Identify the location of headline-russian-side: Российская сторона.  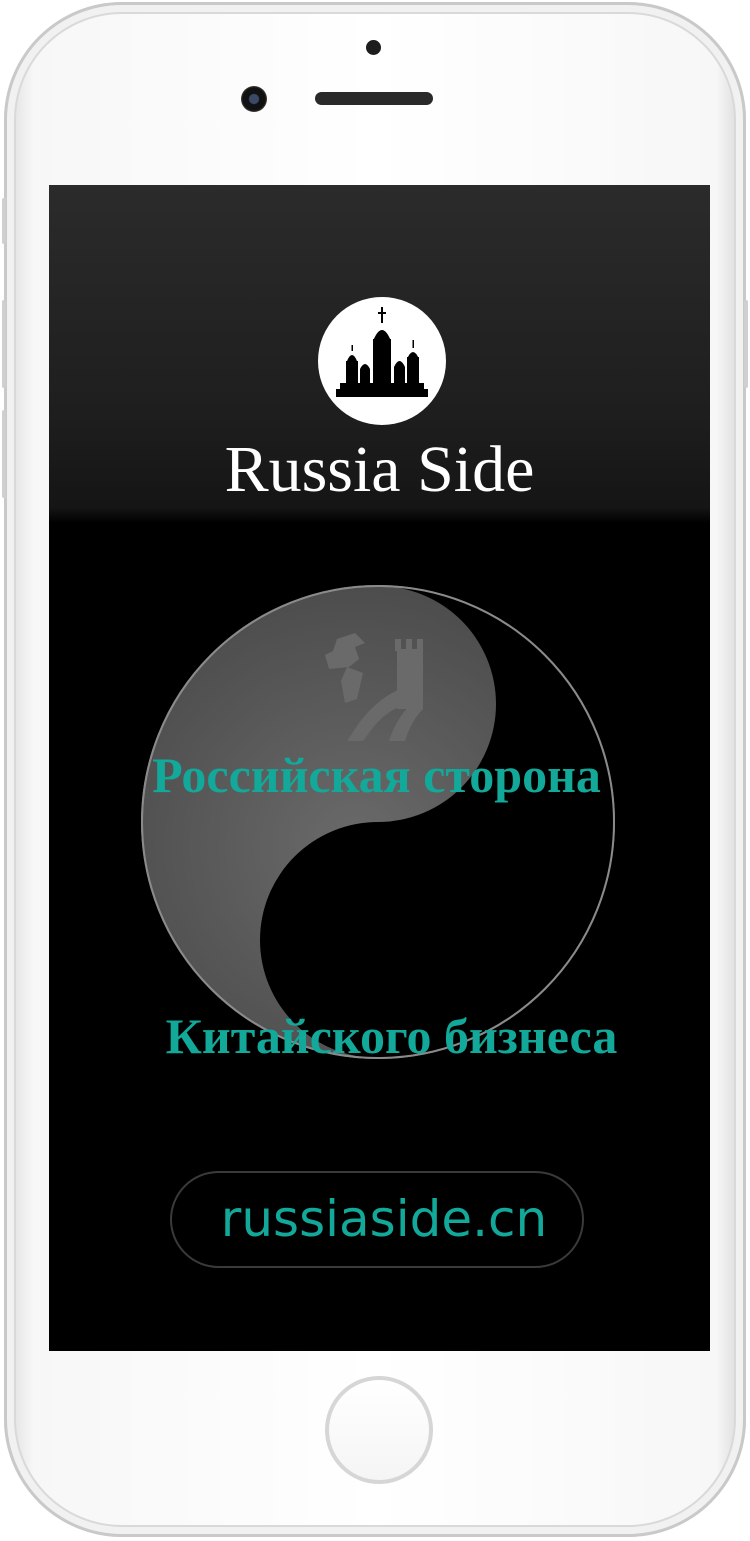
(376, 775).